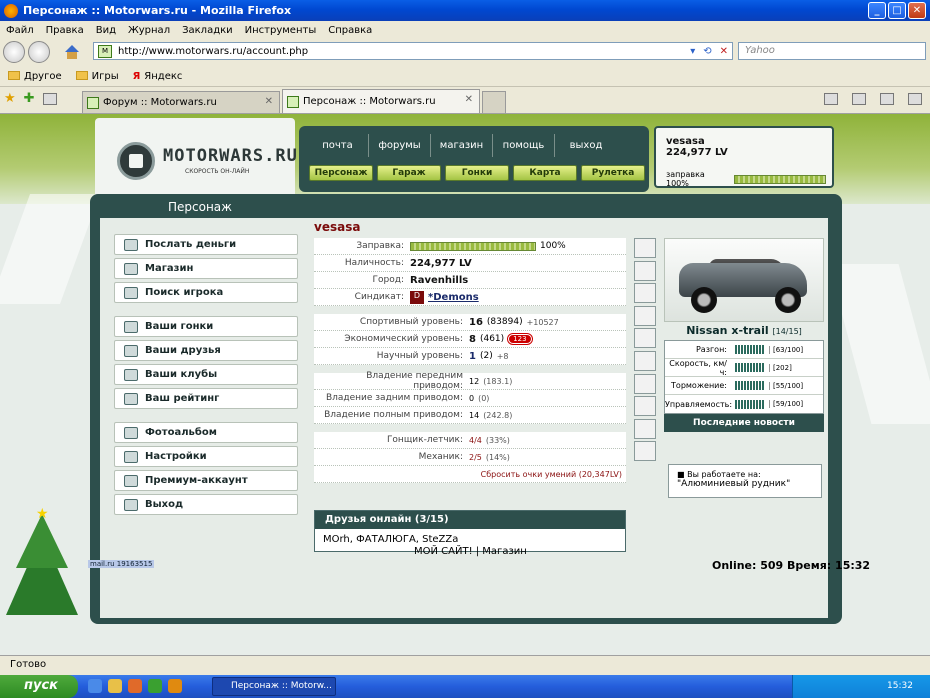 The height and width of the screenshot is (698, 930). I want to click on dropdown-icon: ▾, so click(692, 51).